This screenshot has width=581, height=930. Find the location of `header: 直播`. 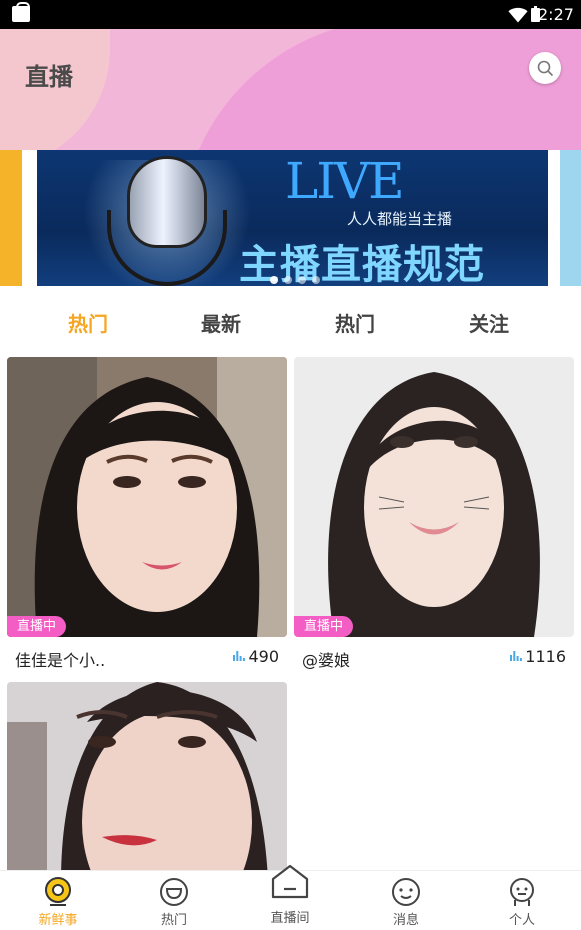

header: 直播 is located at coordinates (290, 89).